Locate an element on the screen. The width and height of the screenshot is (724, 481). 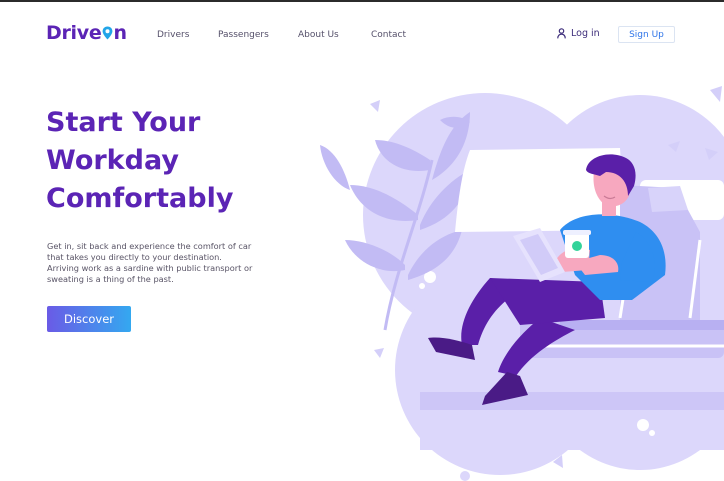
nav-link-passengers: Passengers is located at coordinates (243, 35).